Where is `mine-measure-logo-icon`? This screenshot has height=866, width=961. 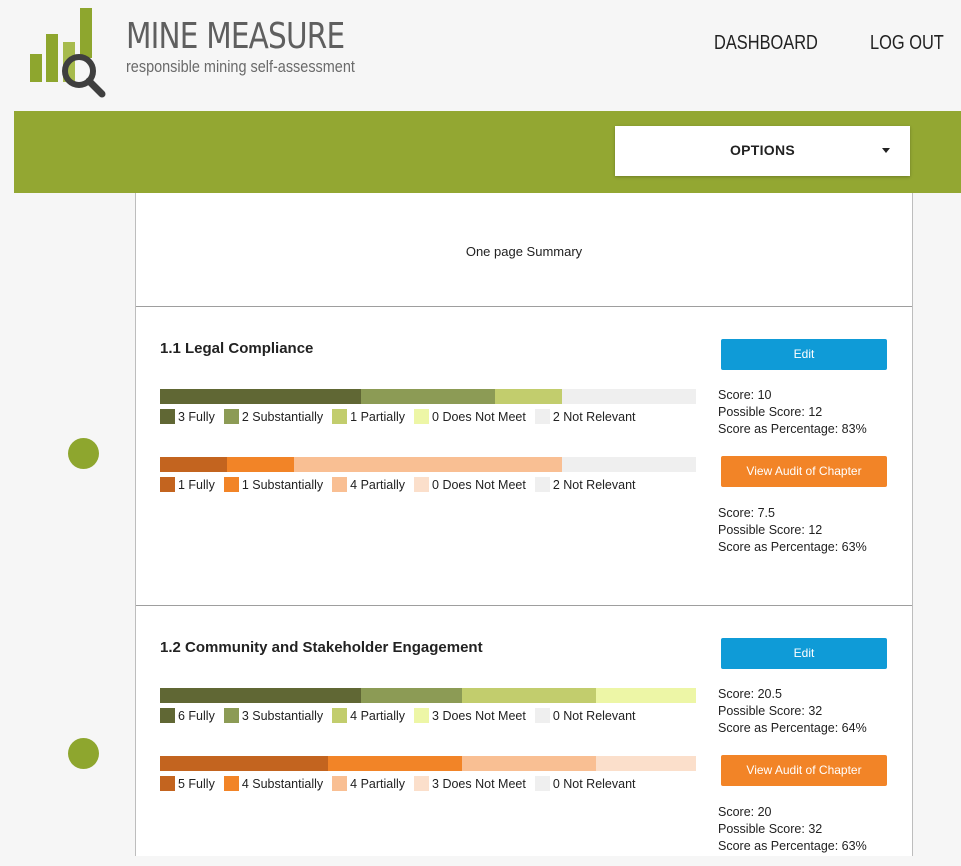 mine-measure-logo-icon is located at coordinates (68, 53).